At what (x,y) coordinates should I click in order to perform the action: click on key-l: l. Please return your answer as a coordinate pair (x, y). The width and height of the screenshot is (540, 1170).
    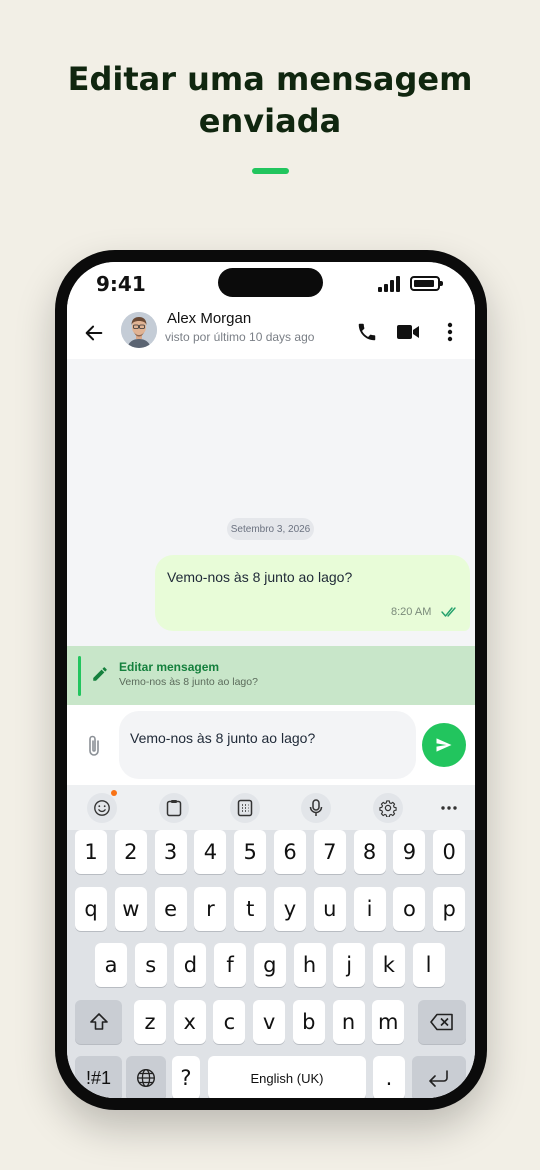
    Looking at the image, I should click on (428, 965).